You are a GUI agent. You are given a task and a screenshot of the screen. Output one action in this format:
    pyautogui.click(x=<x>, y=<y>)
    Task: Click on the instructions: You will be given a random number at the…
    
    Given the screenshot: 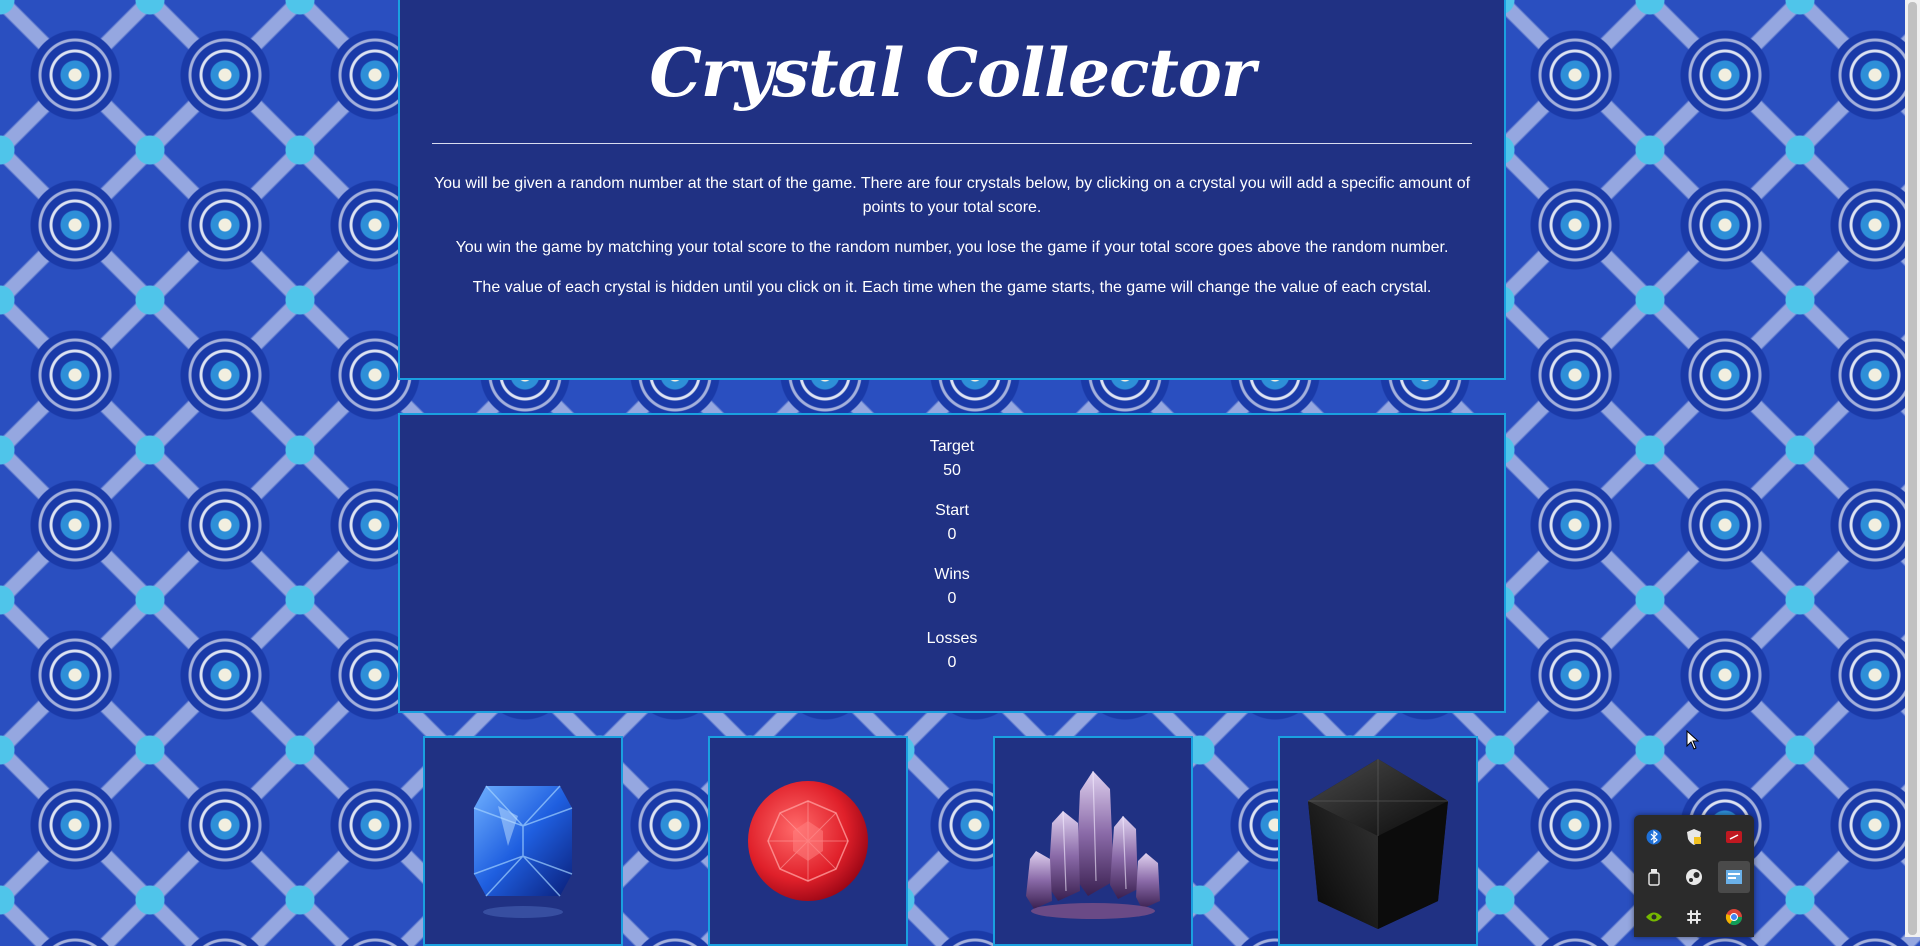 What is the action you would take?
    pyautogui.click(x=952, y=244)
    